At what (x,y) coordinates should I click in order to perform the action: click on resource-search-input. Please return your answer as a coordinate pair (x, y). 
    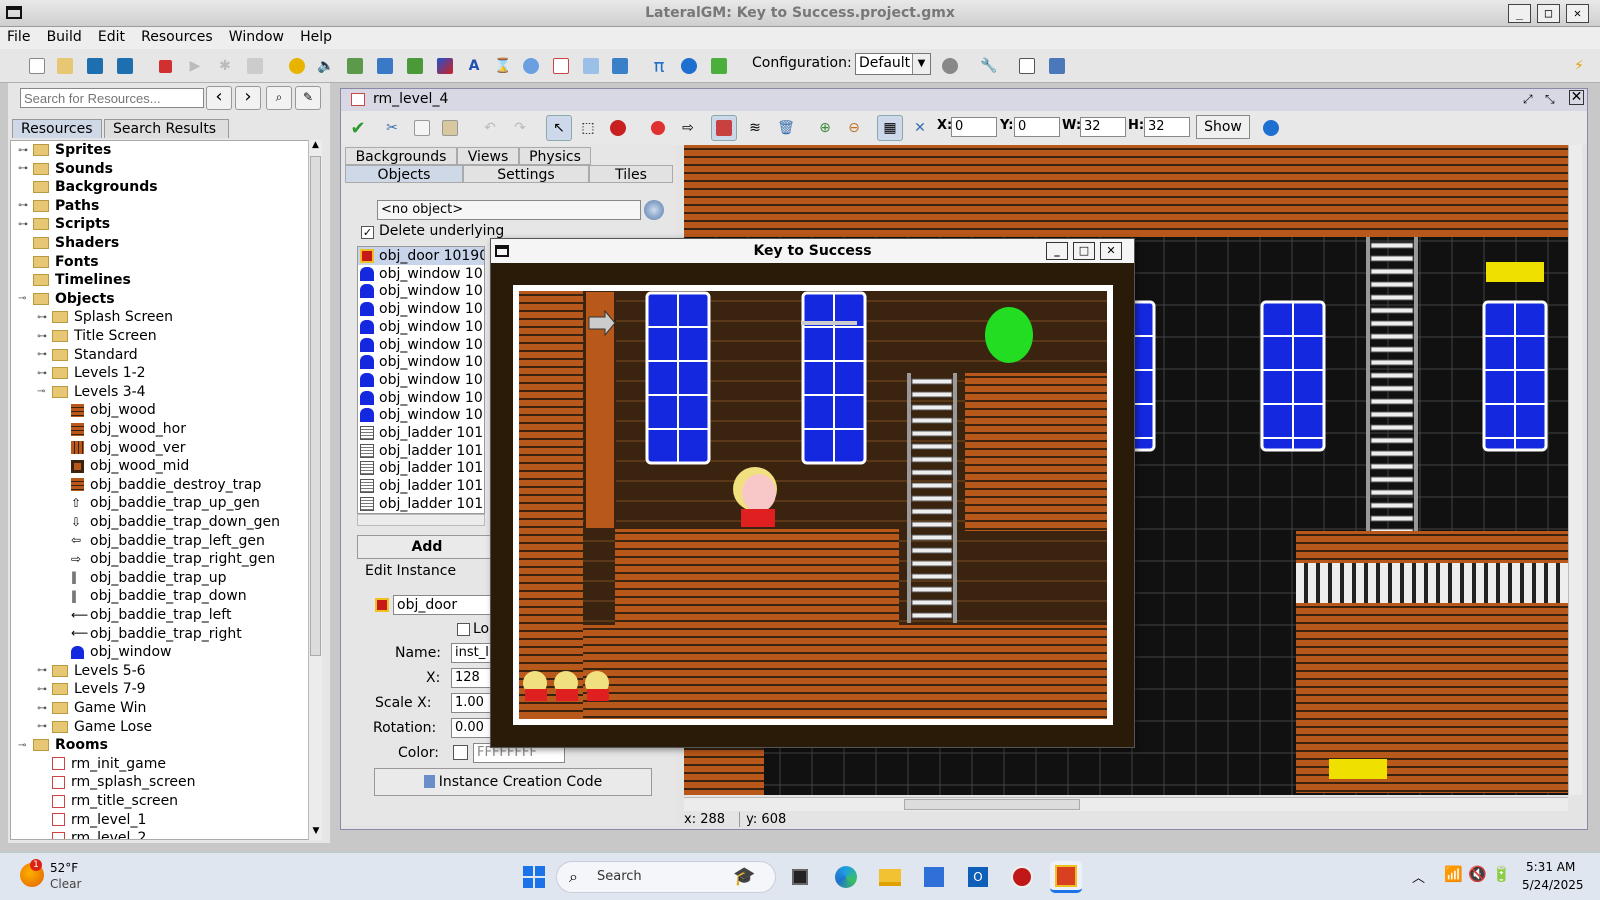
    Looking at the image, I should click on (112, 98).